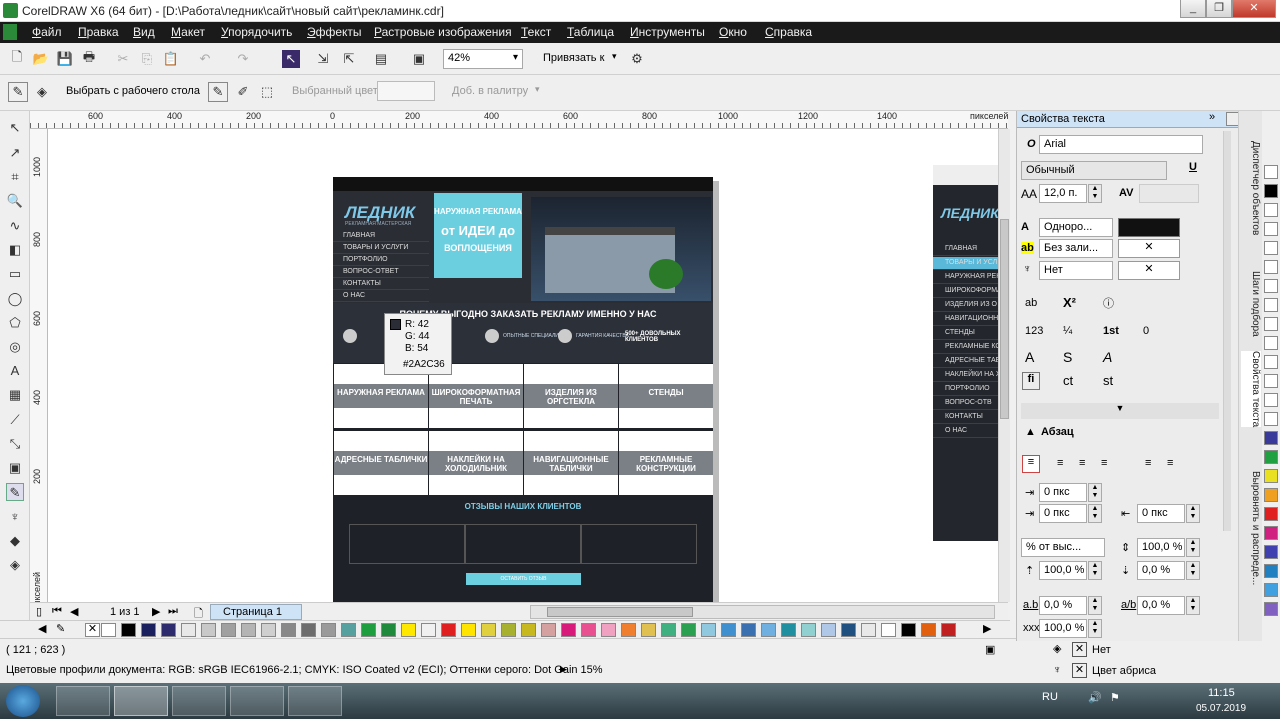 This screenshot has height=719, width=1280. What do you see at coordinates (667, 32) in the screenshot?
I see `menu-tools: Инструменты` at bounding box center [667, 32].